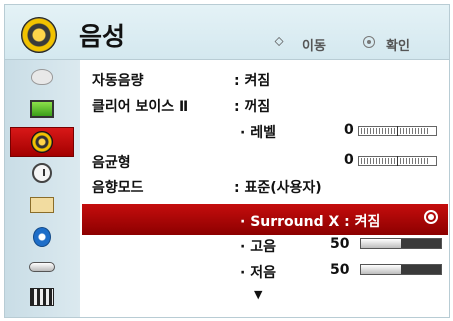 Image resolution: width=453 pixels, height=321 pixels. Describe the element at coordinates (381, 269) in the screenshot. I see `bass-fill` at that location.